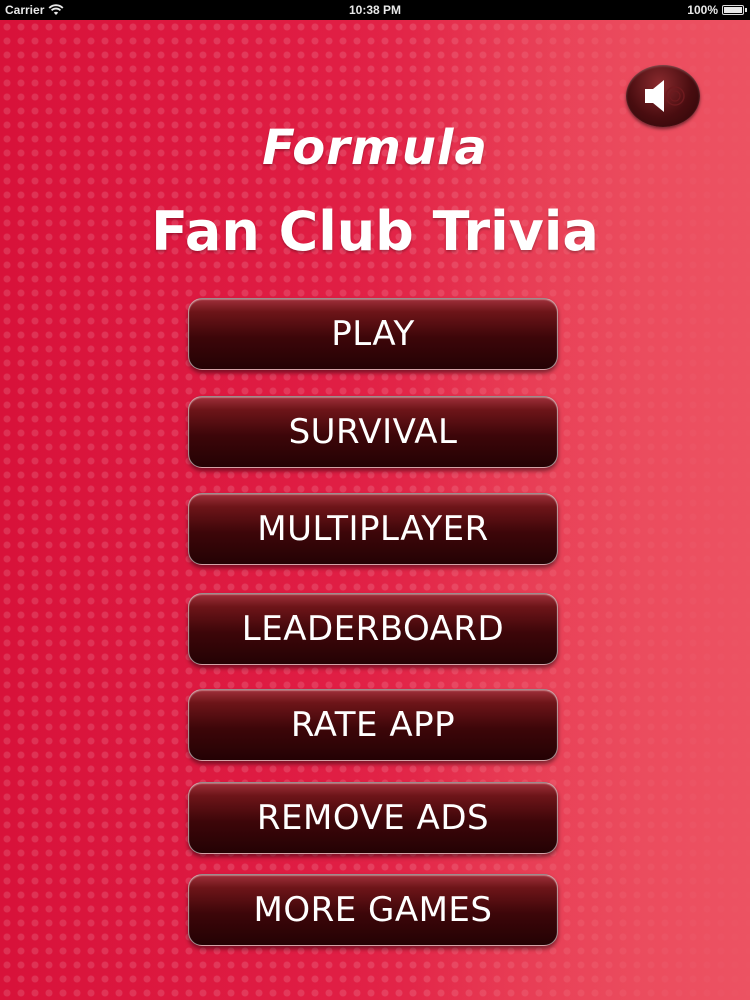 This screenshot has width=750, height=1000. Describe the element at coordinates (373, 334) in the screenshot. I see `play-button: PLAY` at that location.